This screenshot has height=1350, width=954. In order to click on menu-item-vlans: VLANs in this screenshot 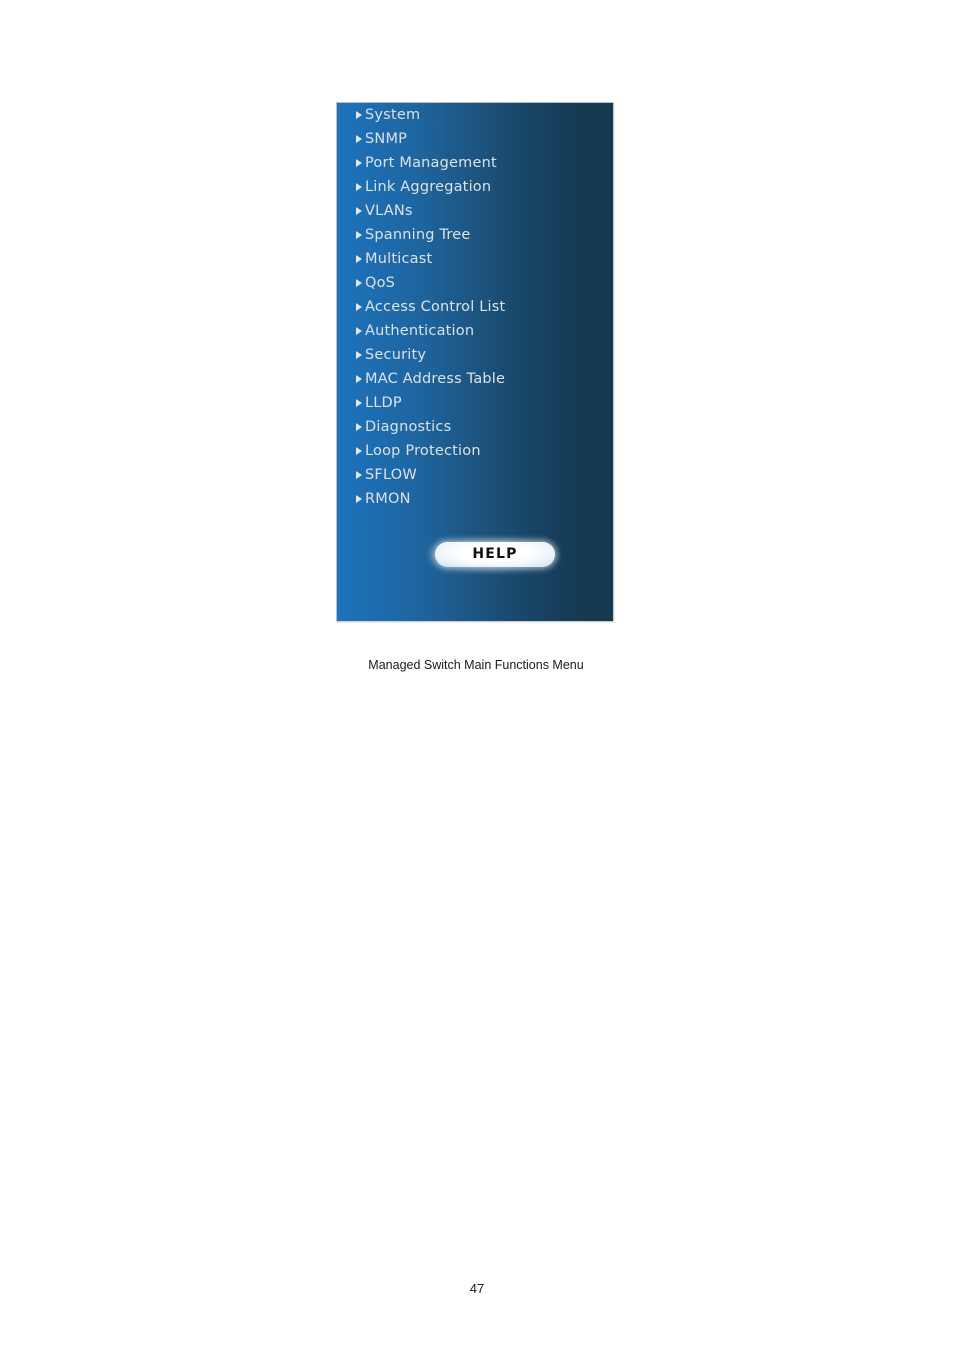, I will do `click(475, 211)`.